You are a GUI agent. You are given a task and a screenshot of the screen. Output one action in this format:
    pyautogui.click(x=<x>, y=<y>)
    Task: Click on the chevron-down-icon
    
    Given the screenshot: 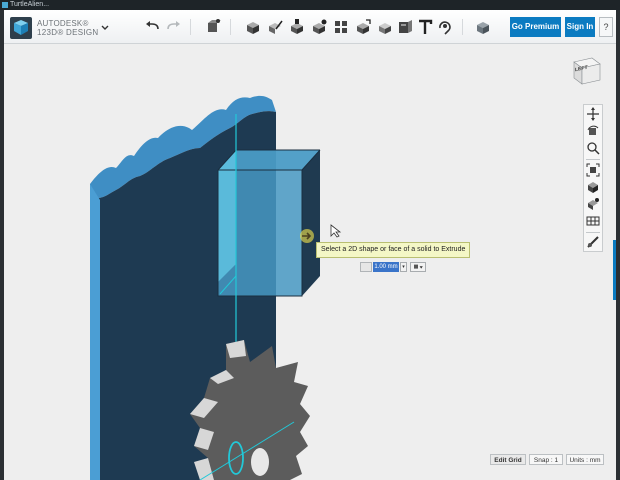 What is the action you would take?
    pyautogui.click(x=105, y=28)
    